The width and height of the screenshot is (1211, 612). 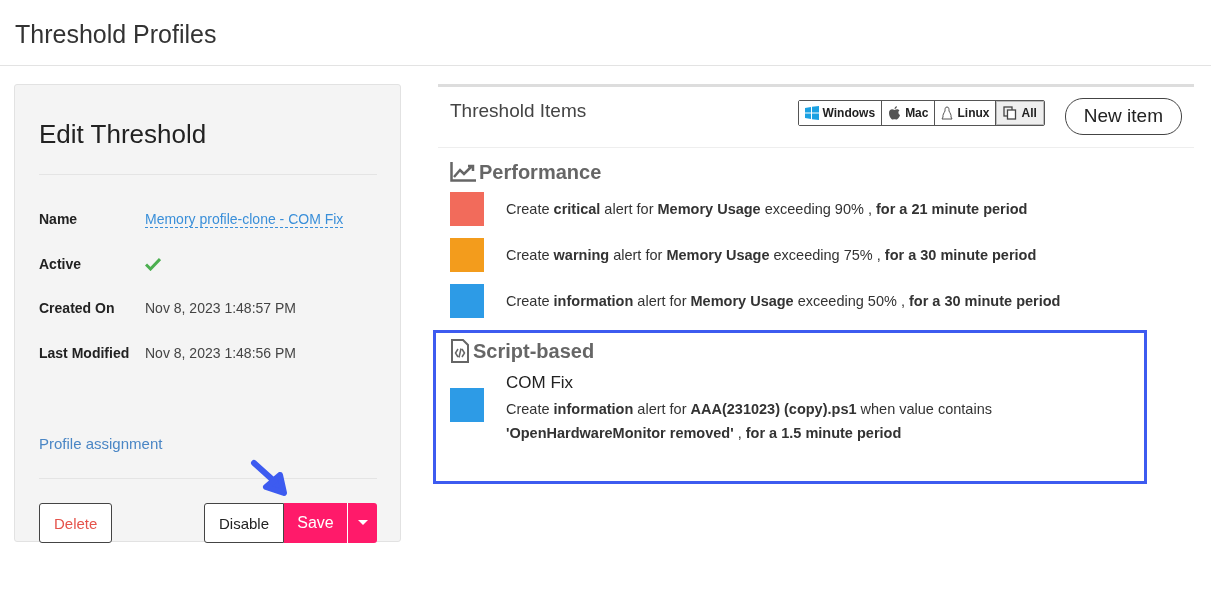 What do you see at coordinates (895, 113) in the screenshot?
I see `apple-icon` at bounding box center [895, 113].